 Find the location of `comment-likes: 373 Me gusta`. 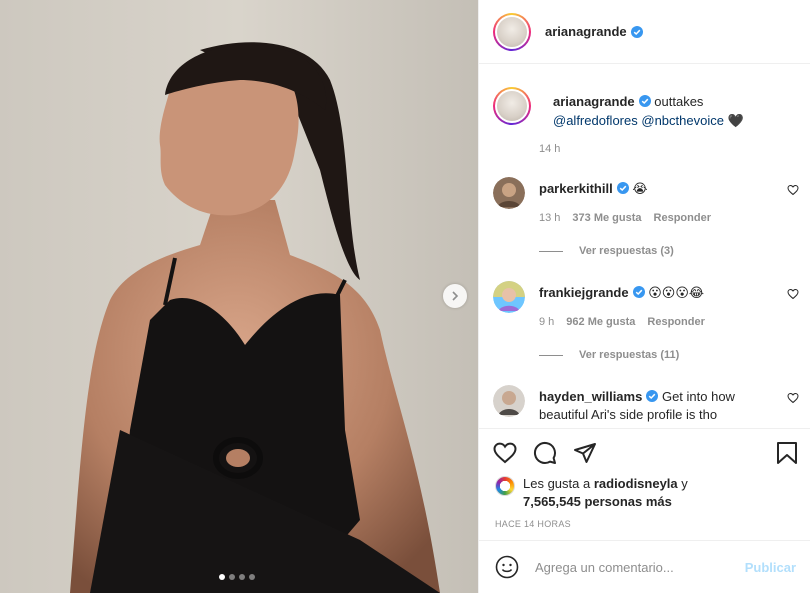

comment-likes: 373 Me gusta is located at coordinates (606, 218).